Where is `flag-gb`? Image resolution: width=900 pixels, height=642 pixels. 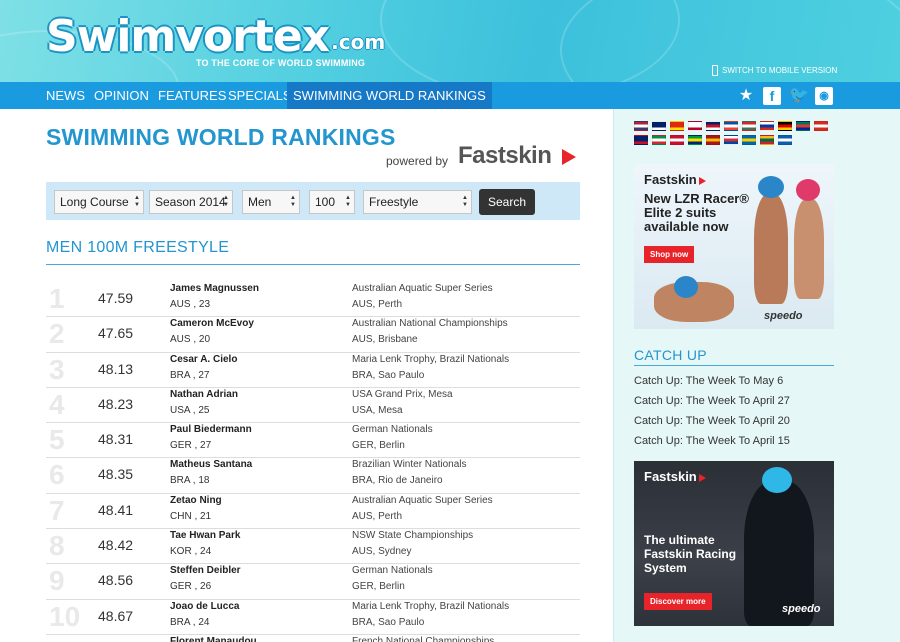
flag-gb is located at coordinates (713, 126).